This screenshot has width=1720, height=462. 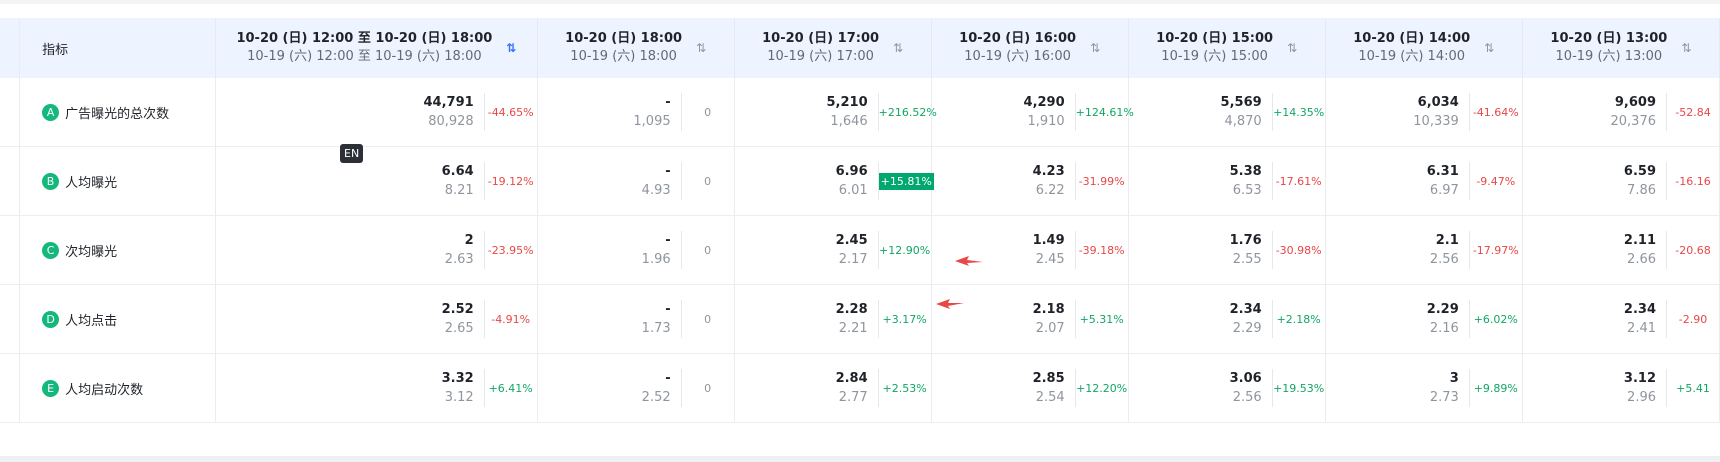 What do you see at coordinates (1241, 102) in the screenshot?
I see `current-value: 5,569` at bounding box center [1241, 102].